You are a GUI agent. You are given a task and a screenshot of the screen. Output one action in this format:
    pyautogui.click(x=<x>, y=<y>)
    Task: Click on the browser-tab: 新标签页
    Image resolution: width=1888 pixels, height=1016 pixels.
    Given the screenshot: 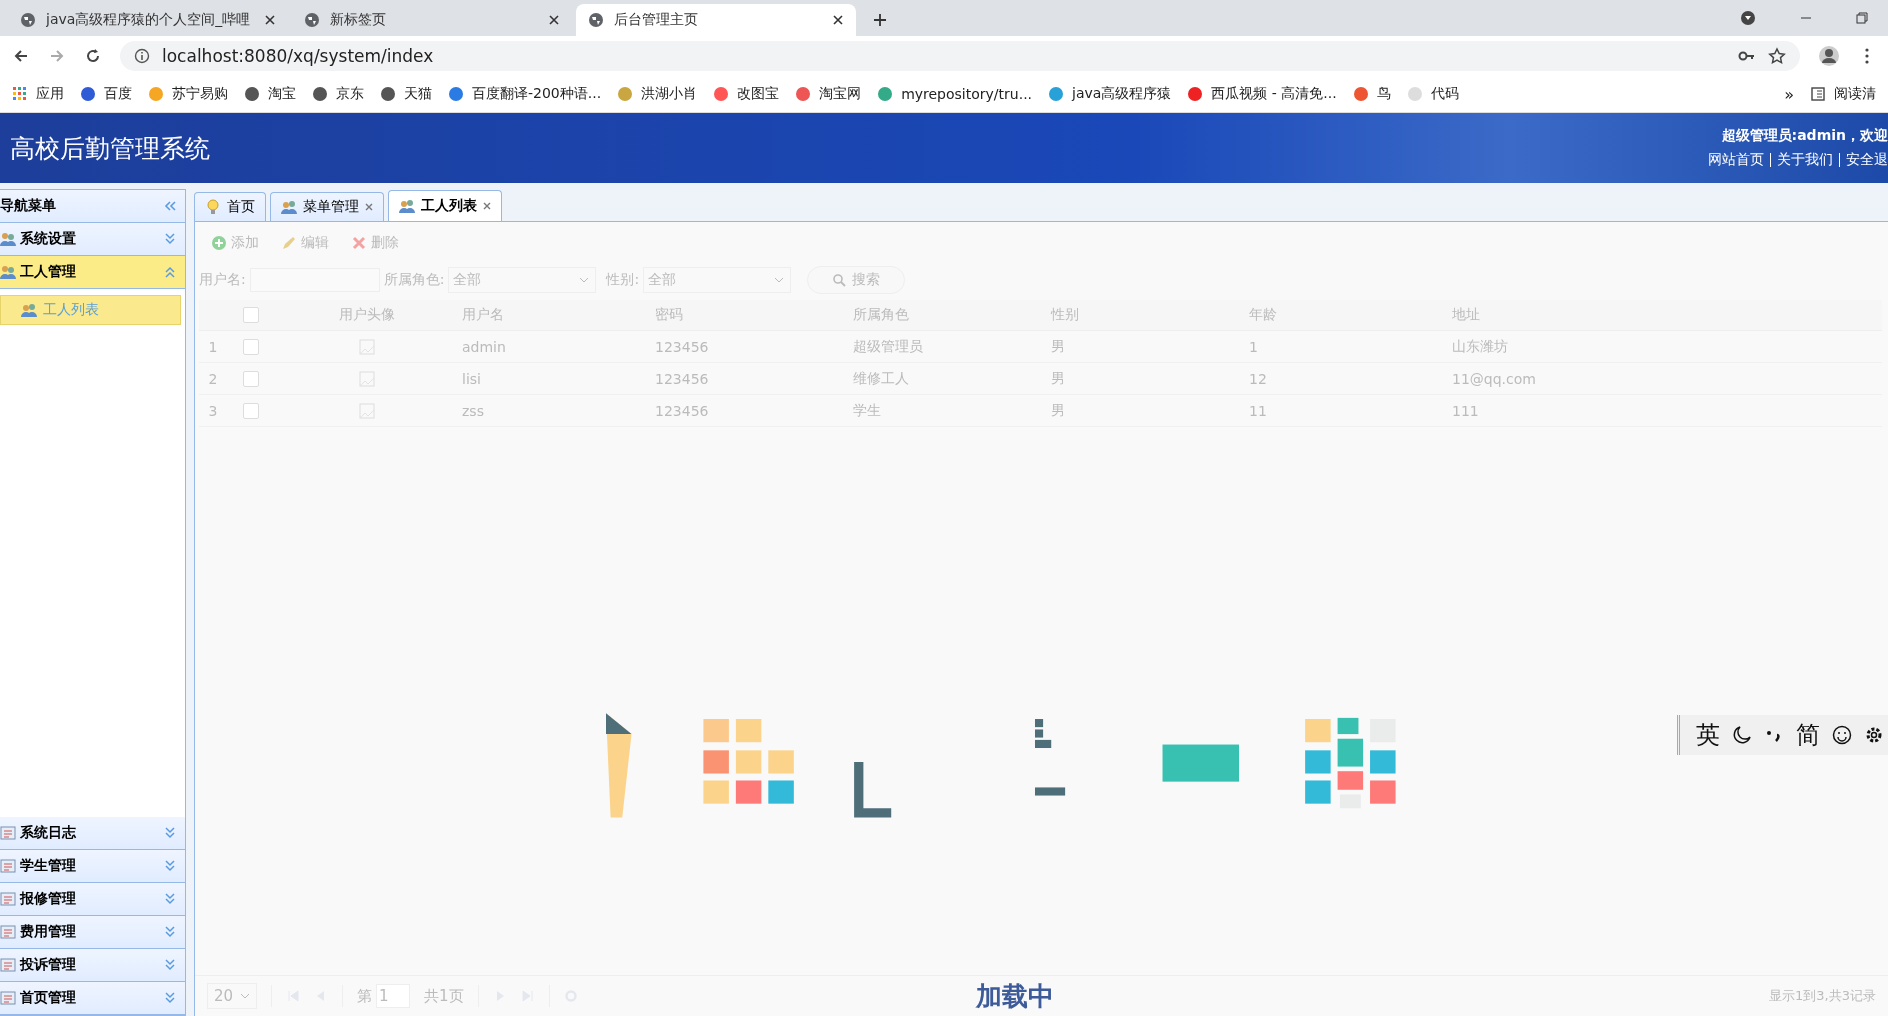 What is the action you would take?
    pyautogui.click(x=432, y=20)
    